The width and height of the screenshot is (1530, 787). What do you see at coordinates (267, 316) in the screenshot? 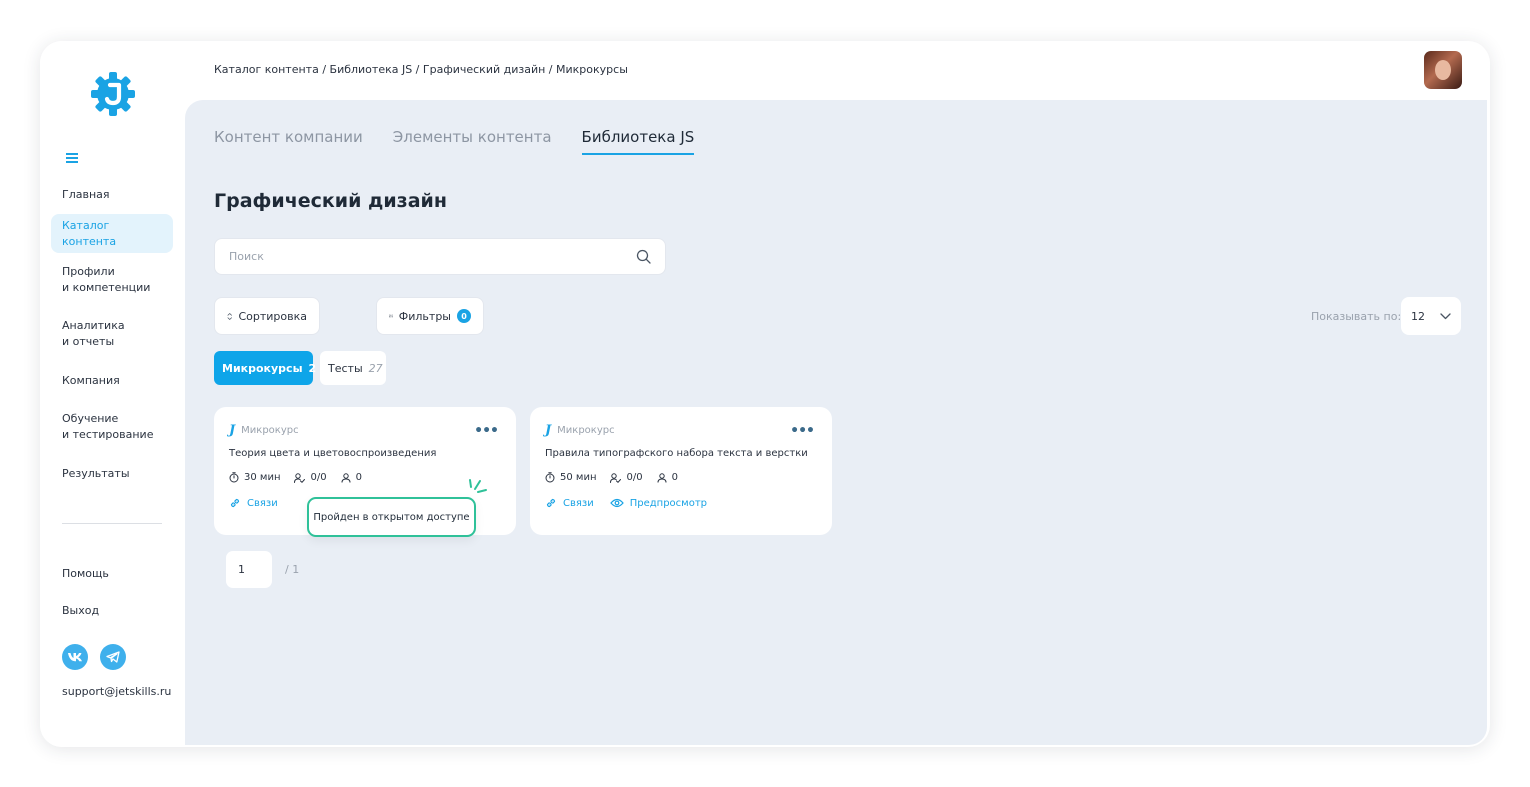
I see `sort-button: Сортировка` at bounding box center [267, 316].